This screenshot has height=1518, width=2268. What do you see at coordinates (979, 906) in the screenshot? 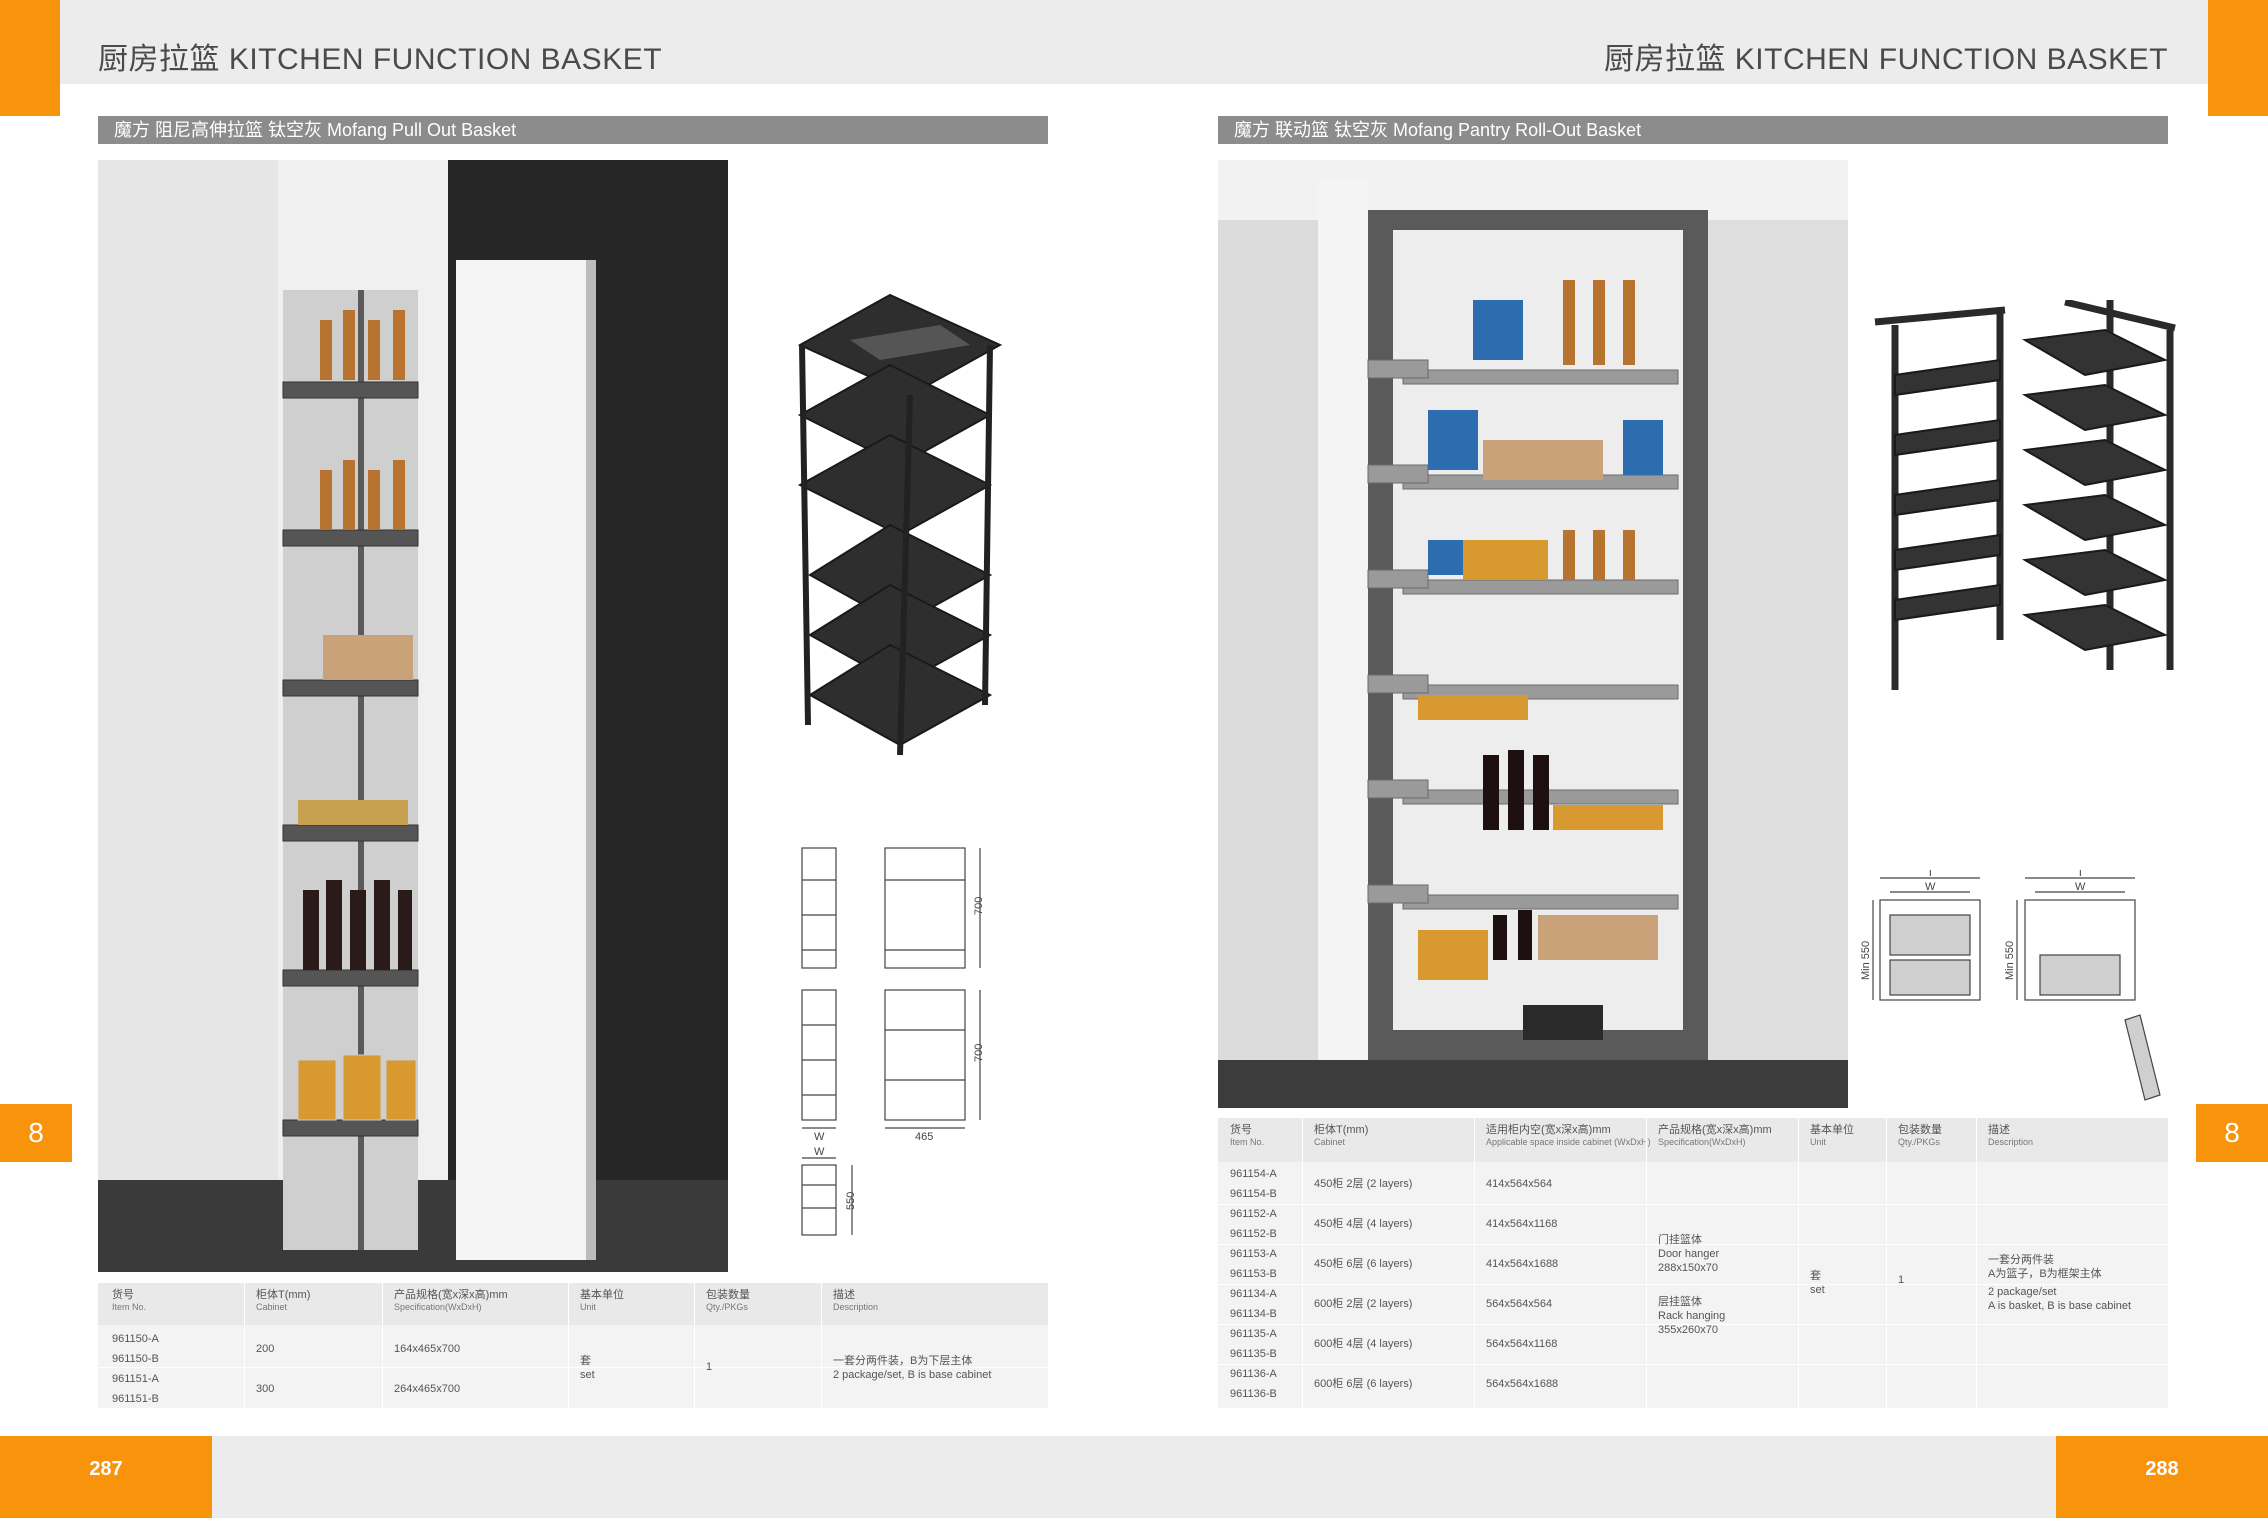
I see `dim-height-700-a: 700` at bounding box center [979, 906].